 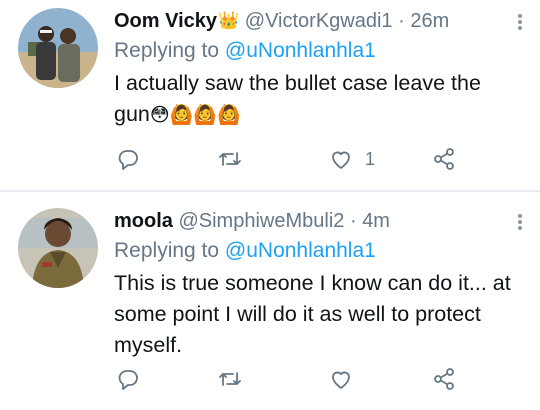 I want to click on tweet-actions, so click(x=294, y=379).